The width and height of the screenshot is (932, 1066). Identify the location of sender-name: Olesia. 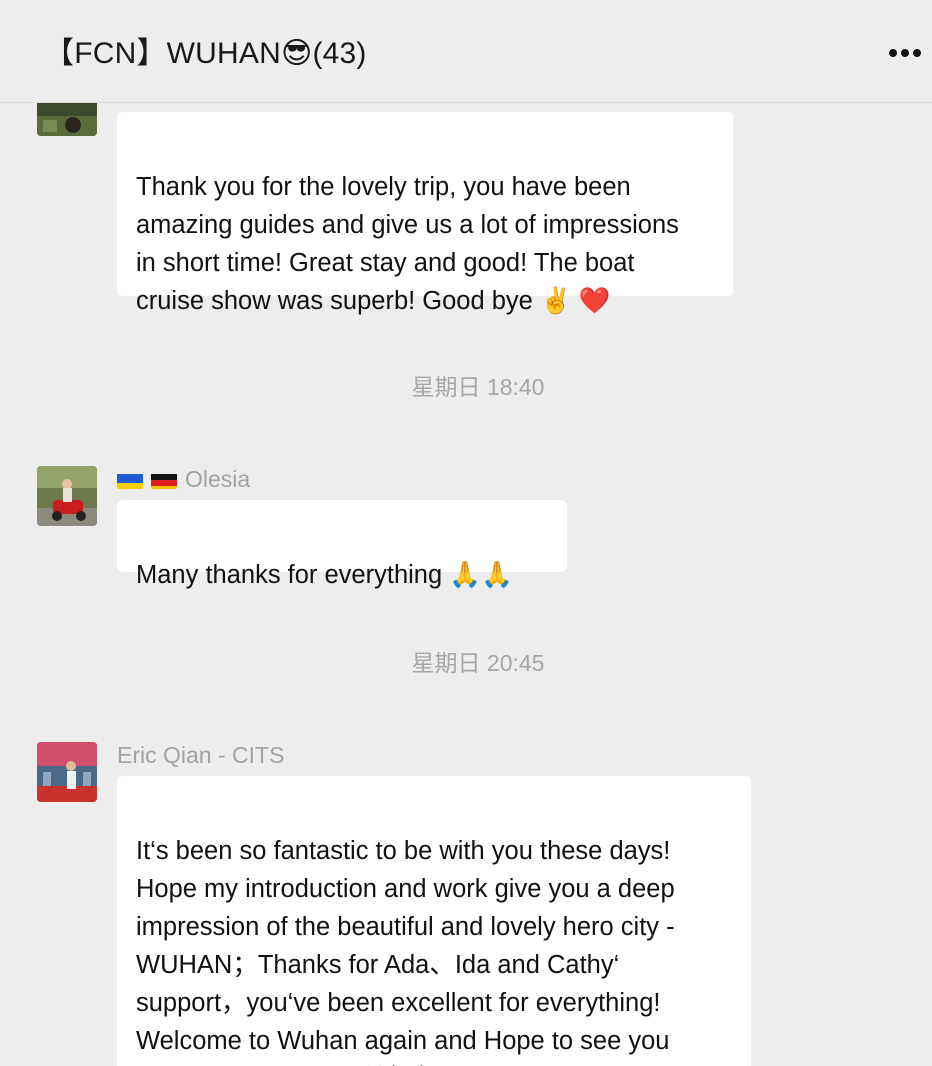
(183, 479).